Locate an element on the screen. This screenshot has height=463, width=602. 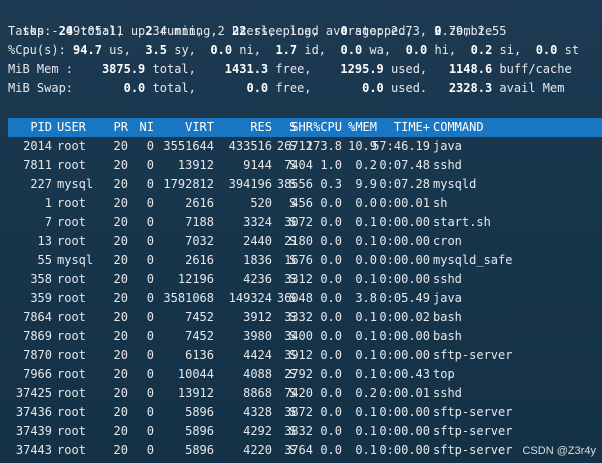
tasks-running-label: running, is located at coordinates (188, 31).